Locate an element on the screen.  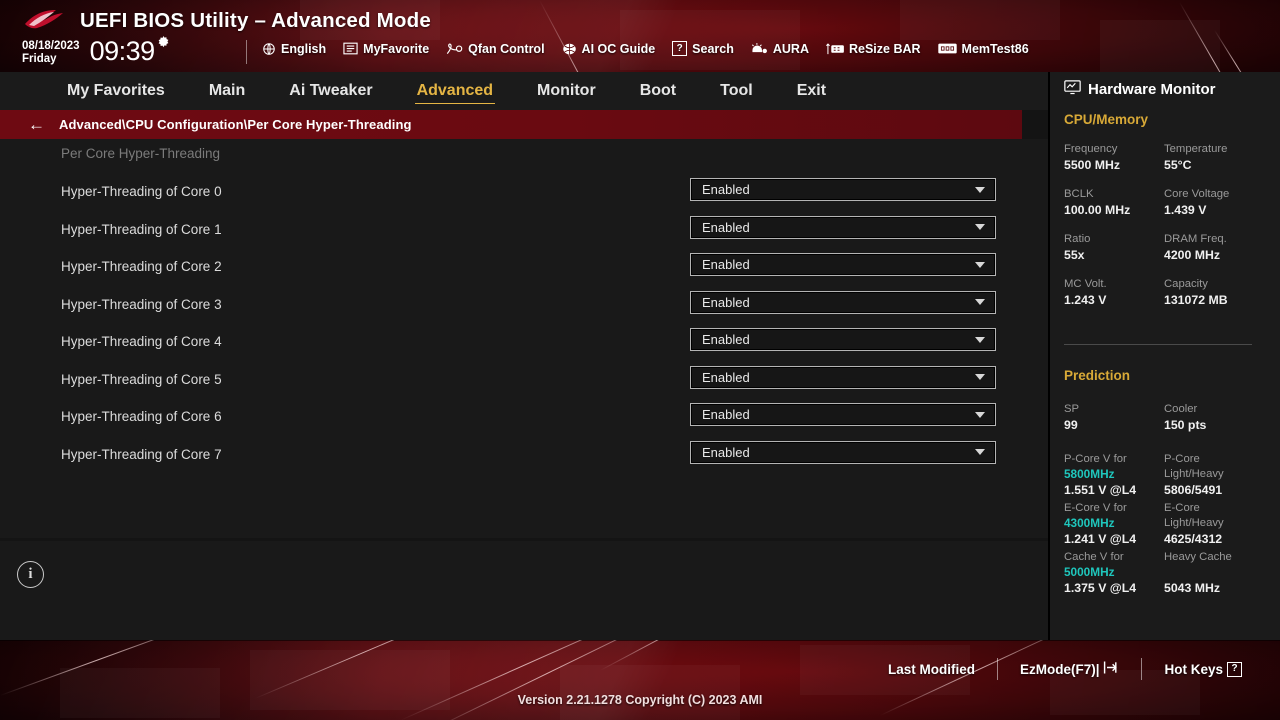
header-tool-aura: AURA is located at coordinates (780, 49).